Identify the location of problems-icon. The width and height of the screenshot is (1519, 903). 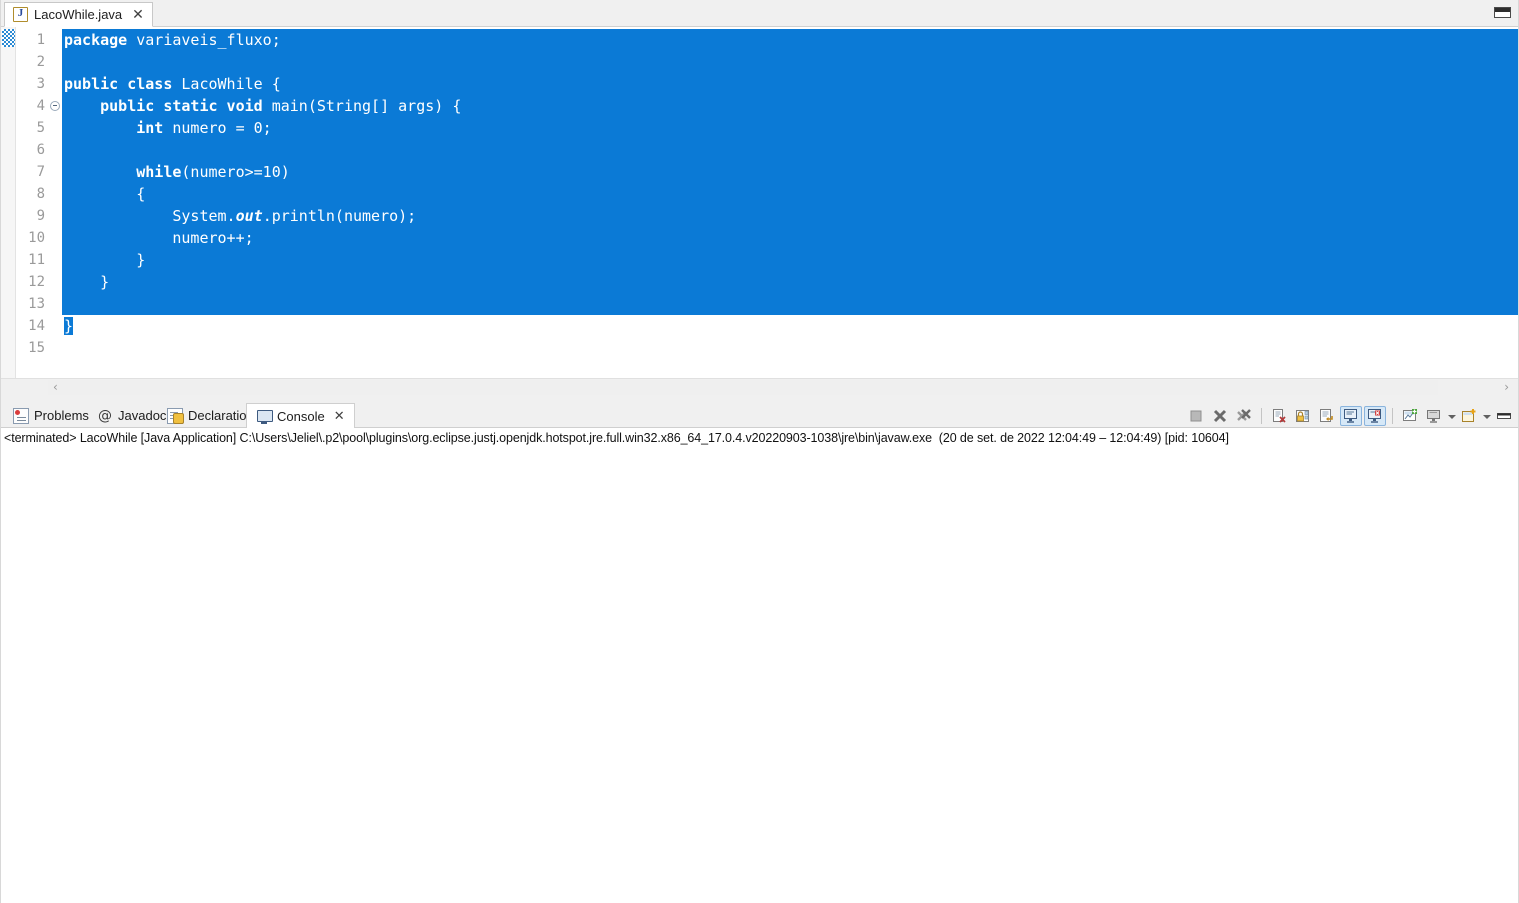
(21, 415).